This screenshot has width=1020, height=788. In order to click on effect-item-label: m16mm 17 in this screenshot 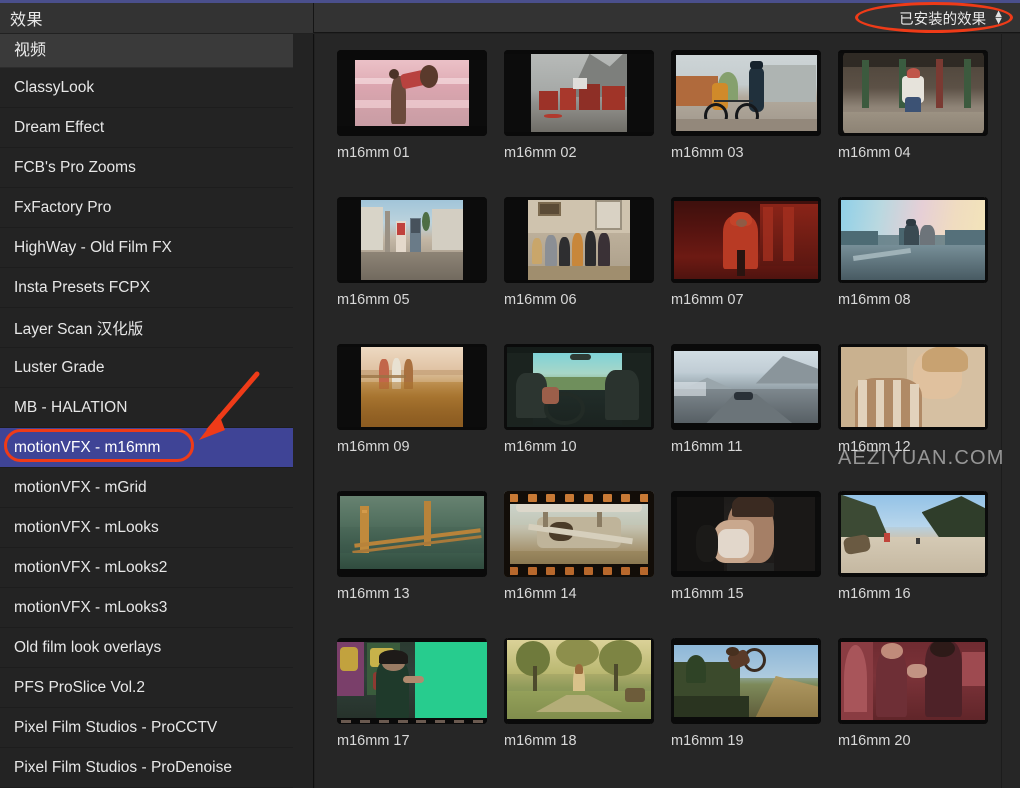, I will do `click(373, 741)`.